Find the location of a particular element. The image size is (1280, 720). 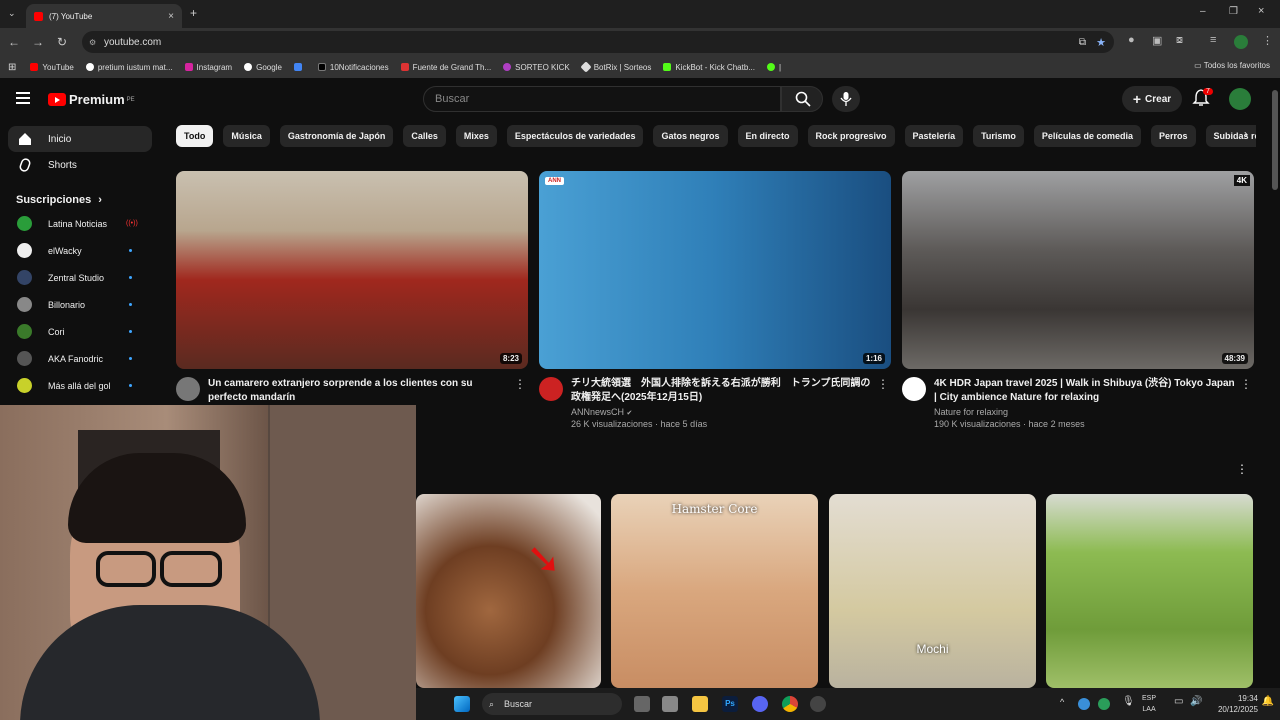

chip-turismo: Turismo is located at coordinates (998, 136).